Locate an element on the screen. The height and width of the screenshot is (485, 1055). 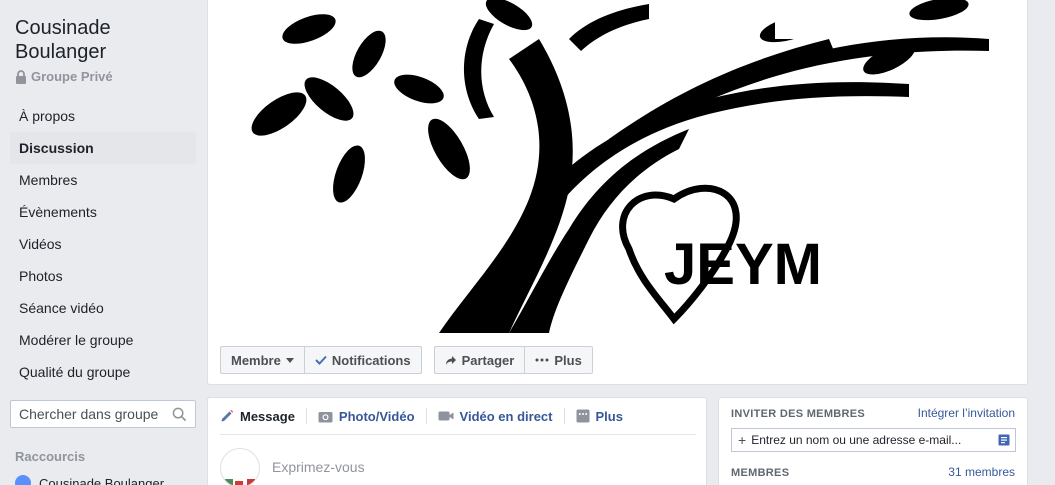
tab-message: Message is located at coordinates (263, 416).